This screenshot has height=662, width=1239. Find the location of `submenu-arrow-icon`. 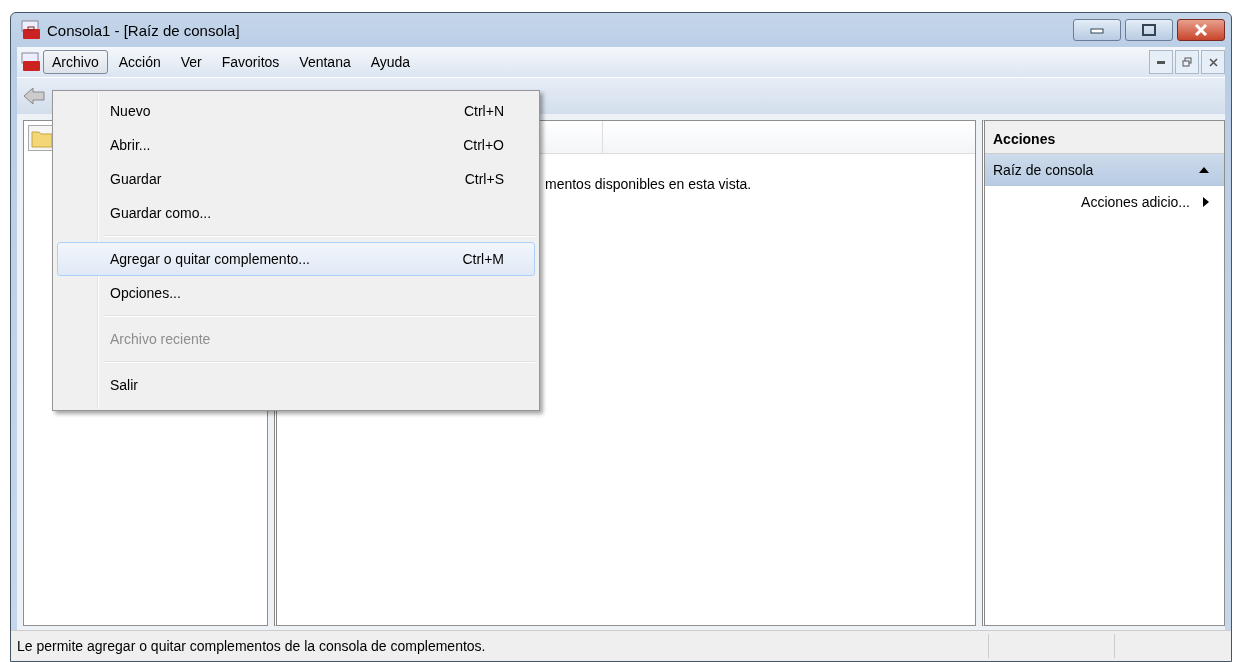

submenu-arrow-icon is located at coordinates (1206, 202).